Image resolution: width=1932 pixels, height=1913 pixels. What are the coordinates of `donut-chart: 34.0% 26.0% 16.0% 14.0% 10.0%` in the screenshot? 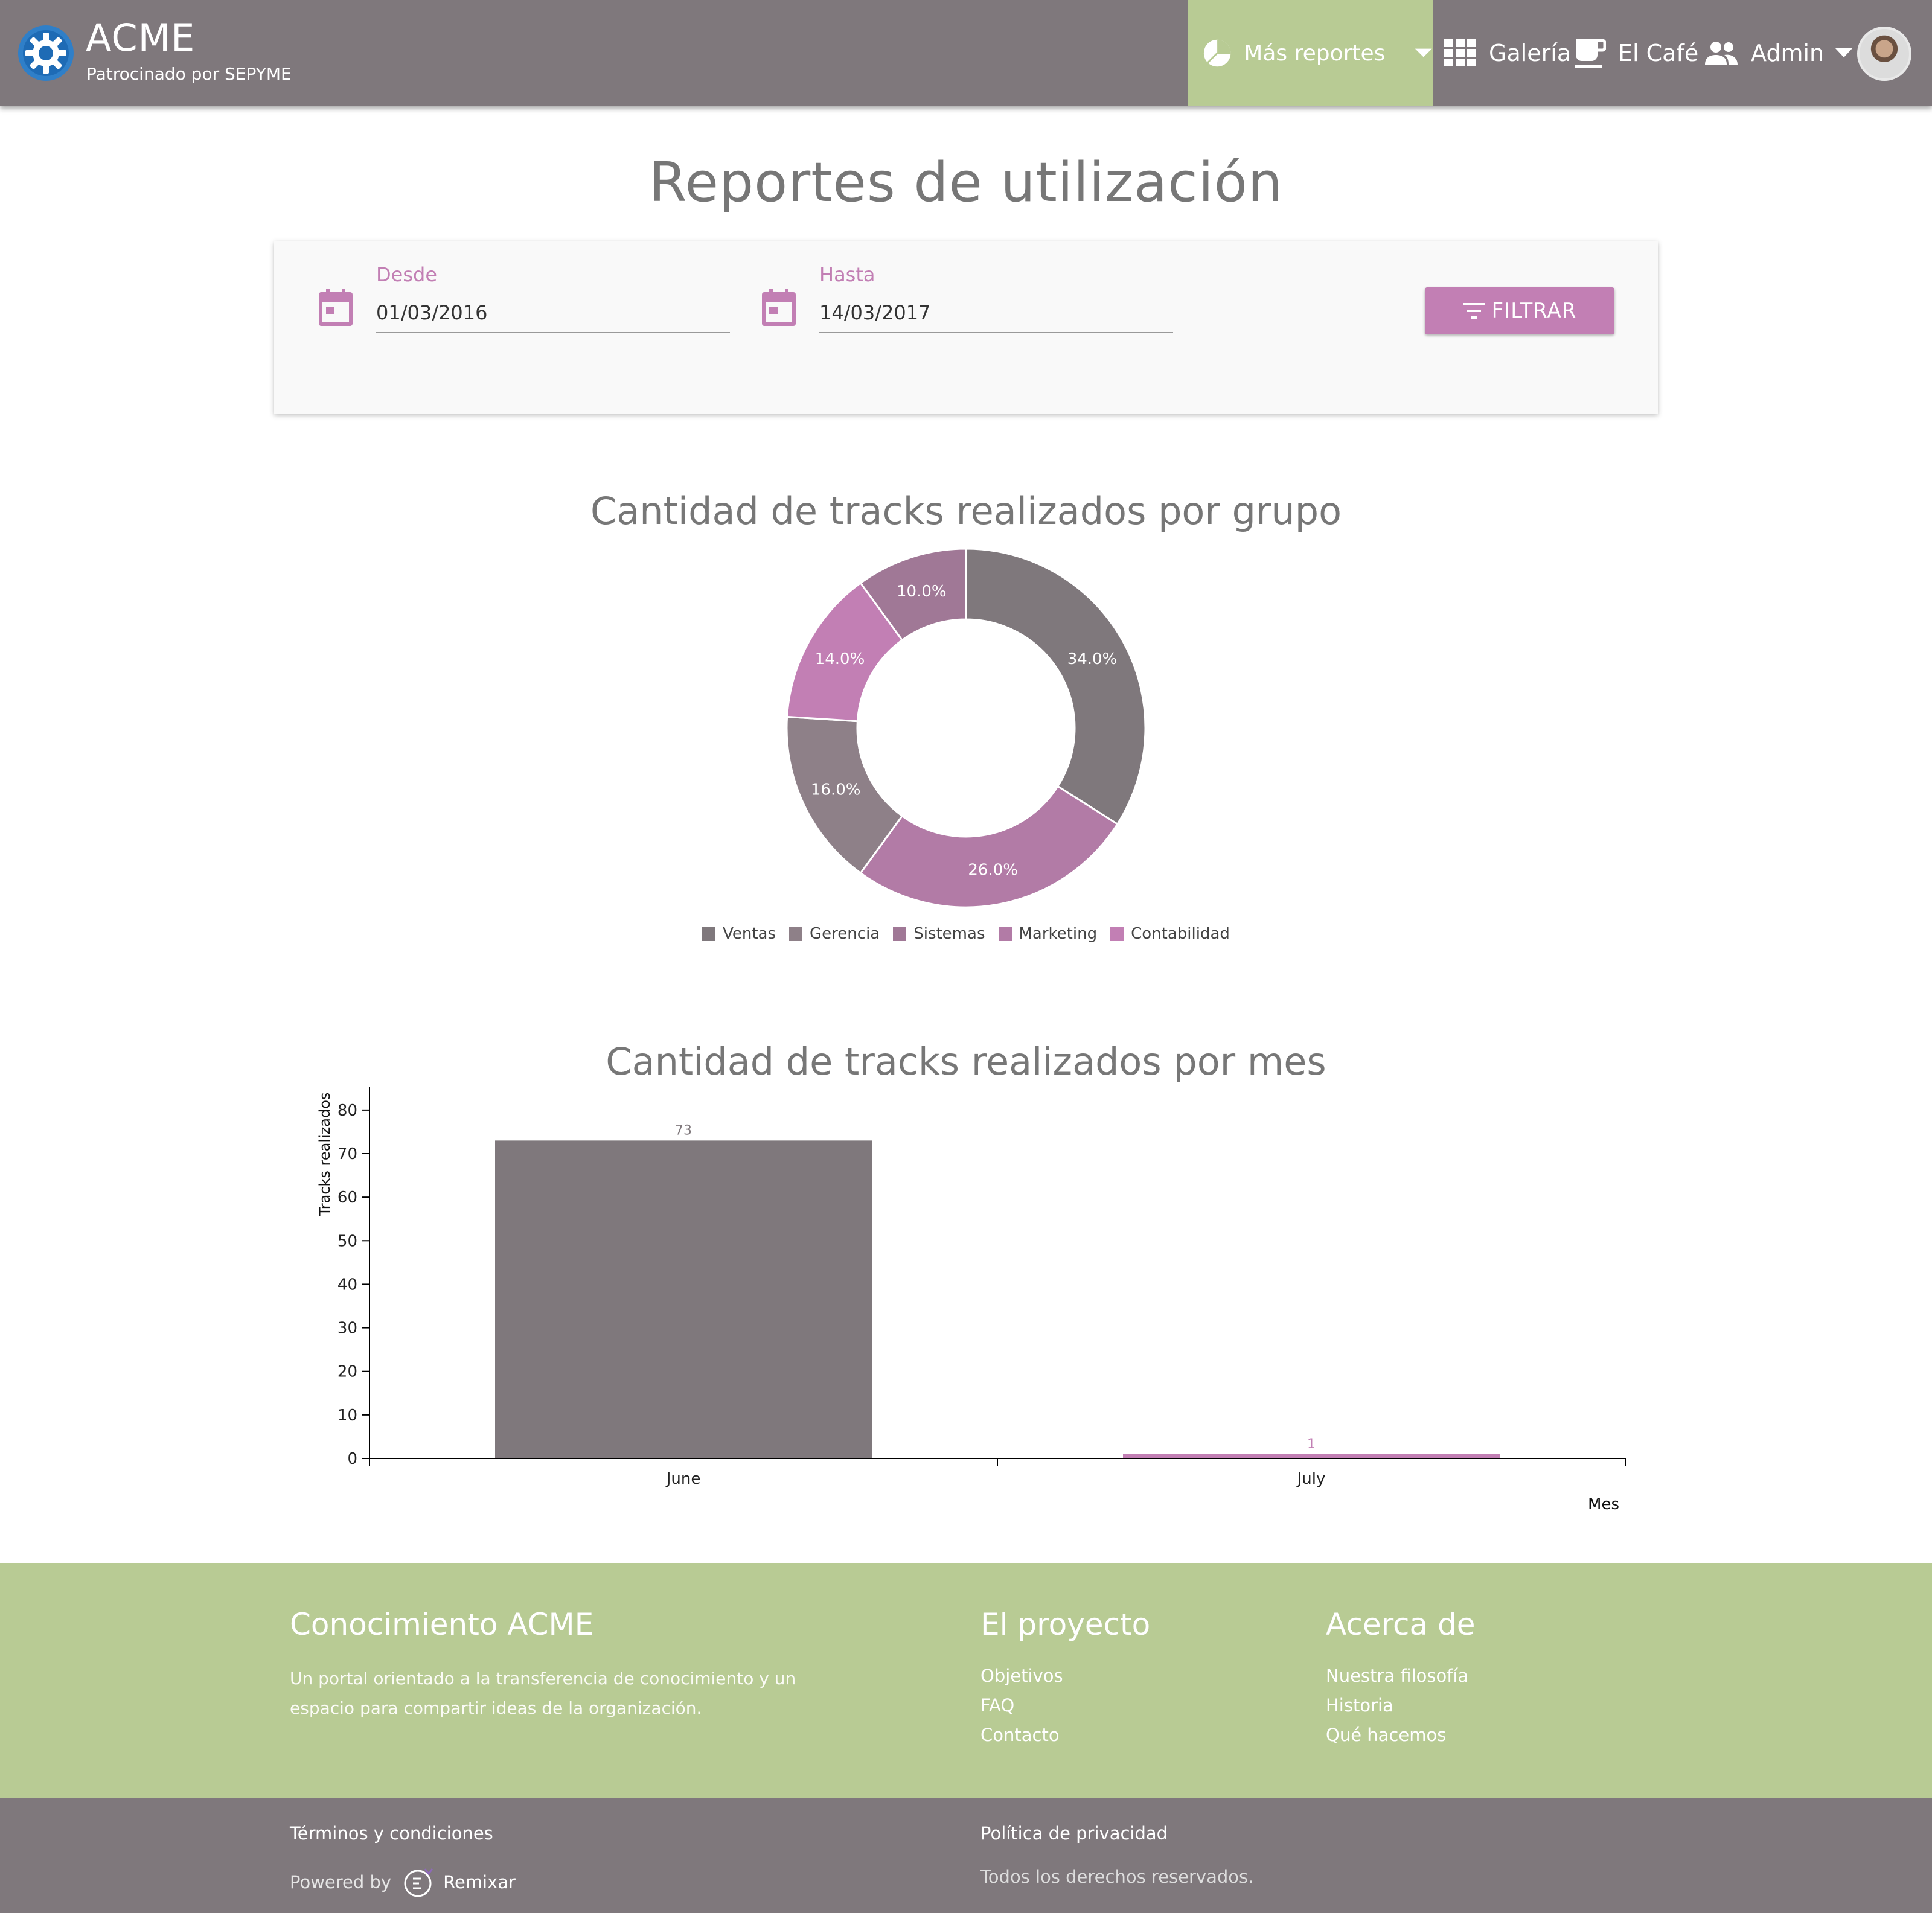 It's located at (966, 729).